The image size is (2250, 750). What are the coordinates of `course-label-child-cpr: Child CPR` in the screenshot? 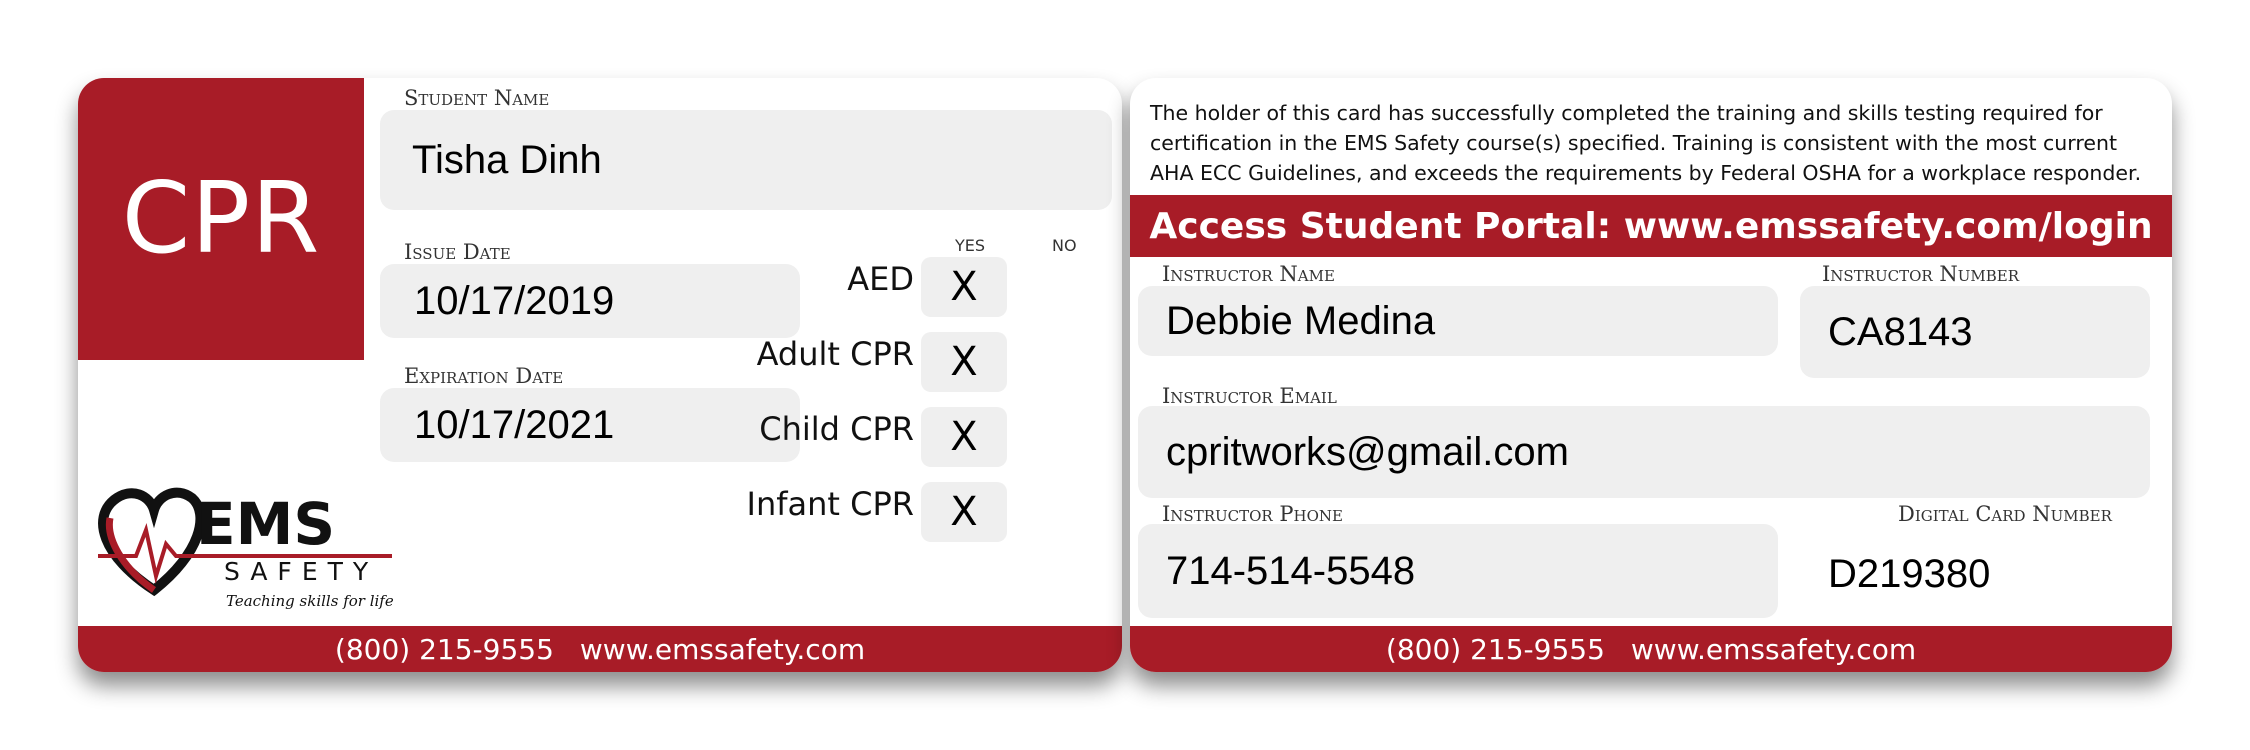 It's located at (836, 429).